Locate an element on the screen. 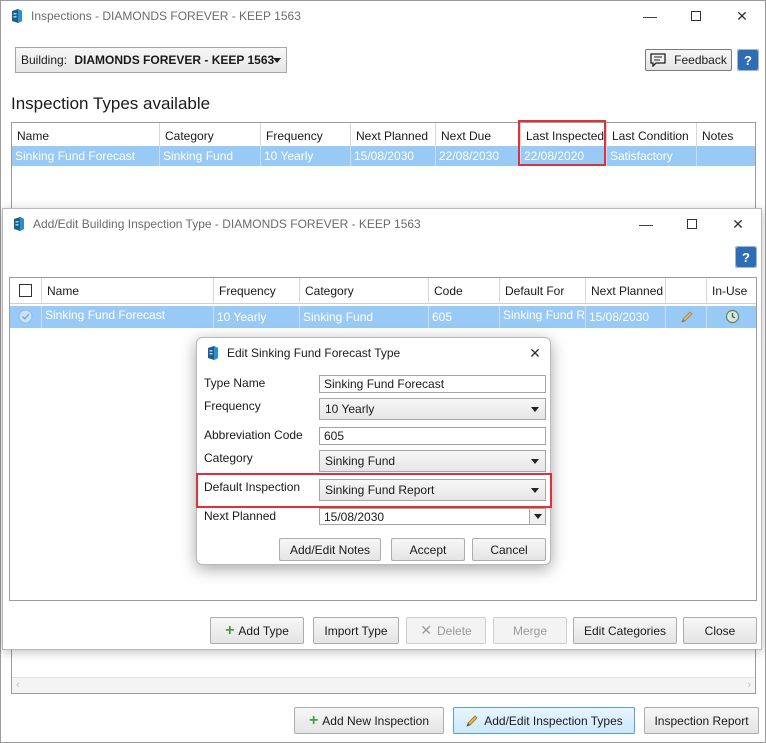 The width and height of the screenshot is (766, 743). delete-button: ✕ Delete is located at coordinates (446, 630).